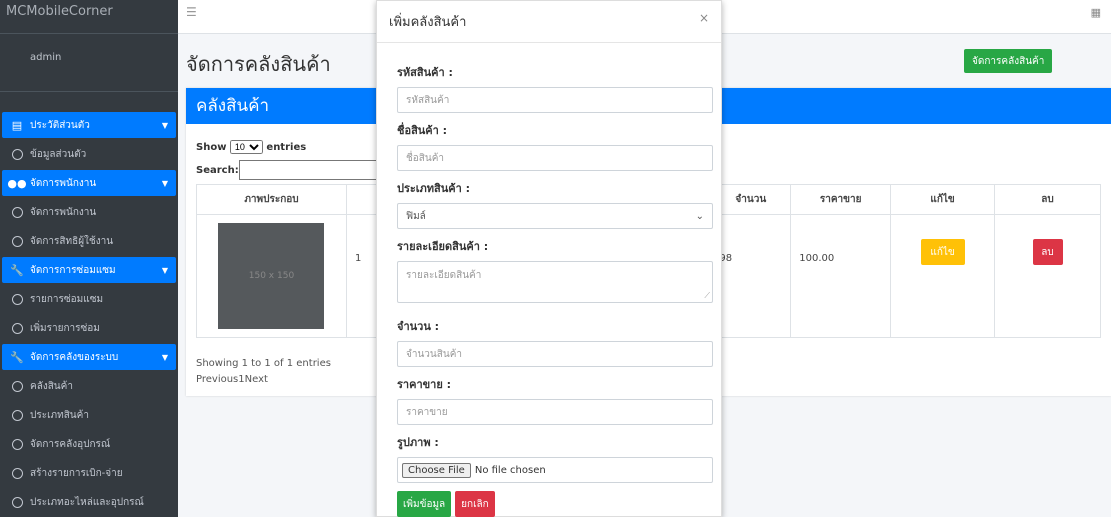 The width and height of the screenshot is (1111, 517). I want to click on sidebar-item-label: ประเภทอะไหล่และอุปกรณ์, so click(87, 502).